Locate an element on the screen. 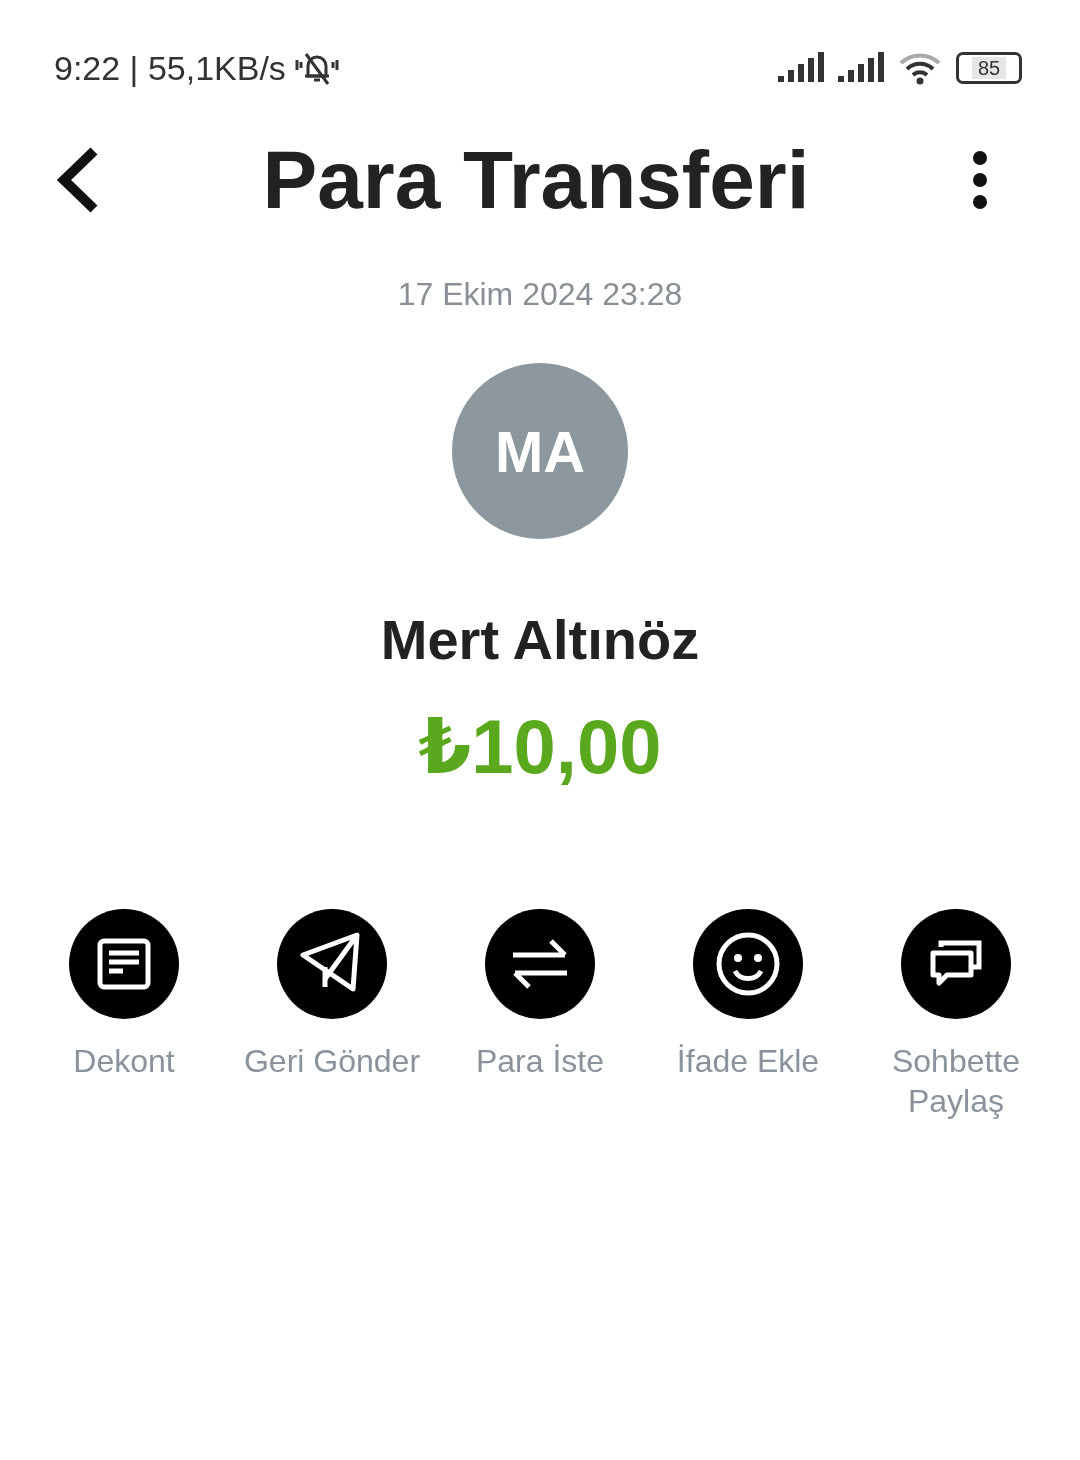 The width and height of the screenshot is (1080, 1460). more-options-icon is located at coordinates (980, 180).